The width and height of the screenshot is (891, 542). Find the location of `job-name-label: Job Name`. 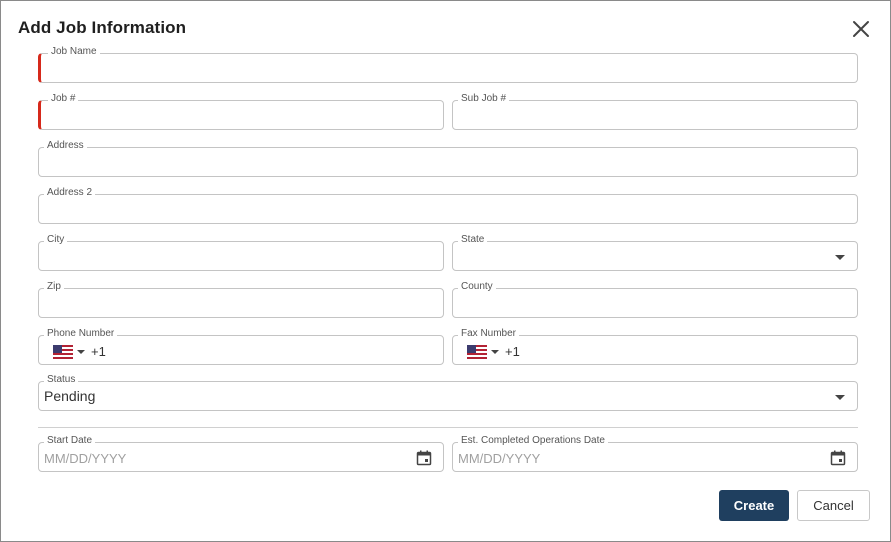

job-name-label: Job Name is located at coordinates (74, 52).